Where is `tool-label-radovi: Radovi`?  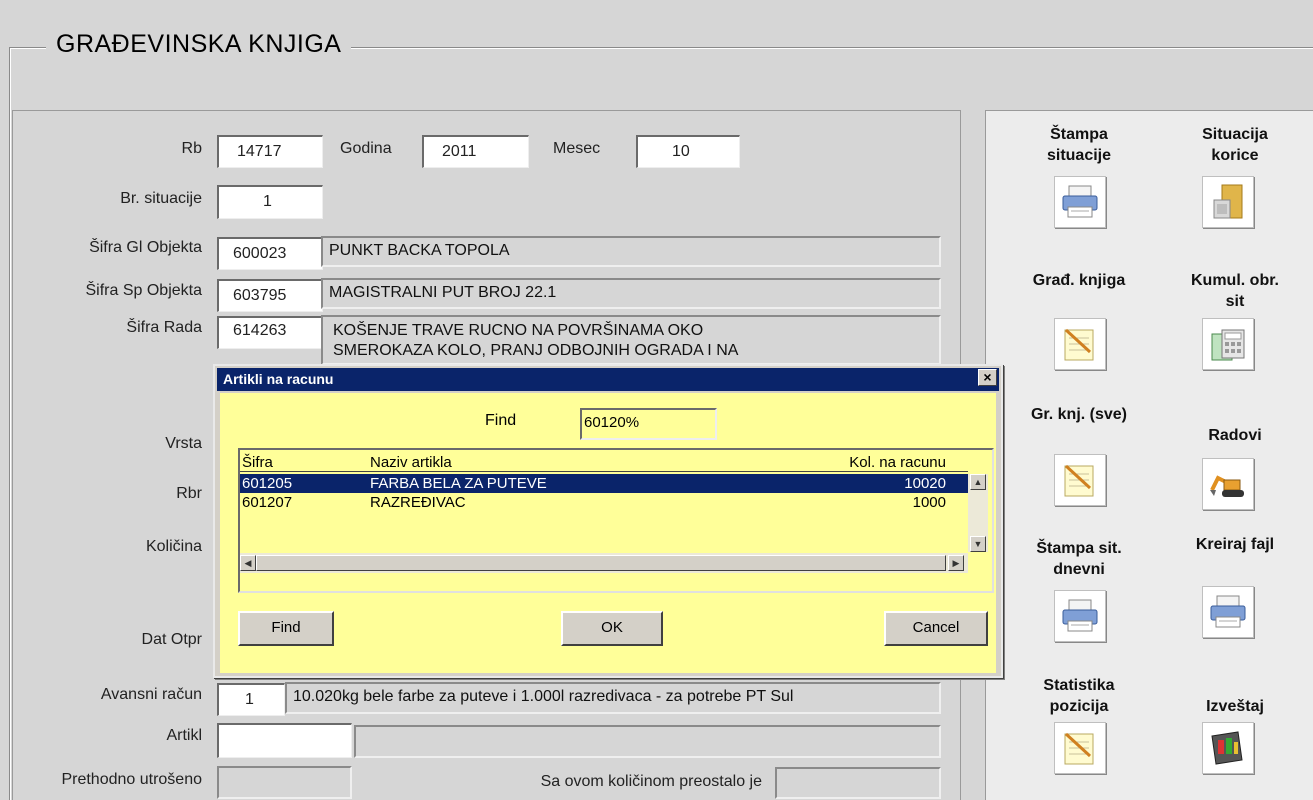
tool-label-radovi: Radovi is located at coordinates (1235, 435).